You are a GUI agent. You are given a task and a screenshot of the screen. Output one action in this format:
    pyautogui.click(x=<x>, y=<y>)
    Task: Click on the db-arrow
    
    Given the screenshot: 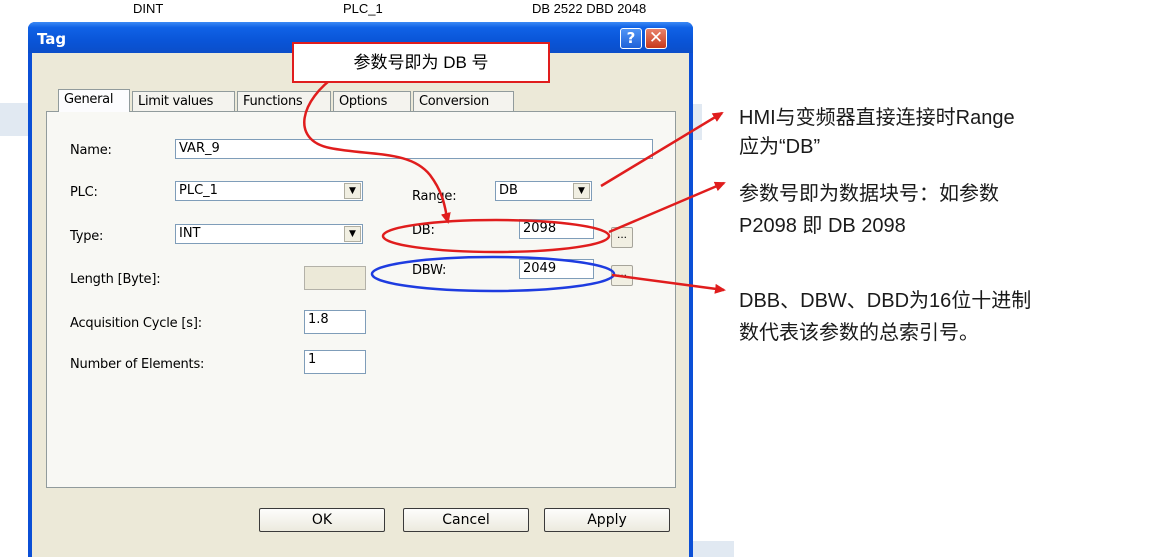 What is the action you would take?
    pyautogui.click(x=667, y=207)
    